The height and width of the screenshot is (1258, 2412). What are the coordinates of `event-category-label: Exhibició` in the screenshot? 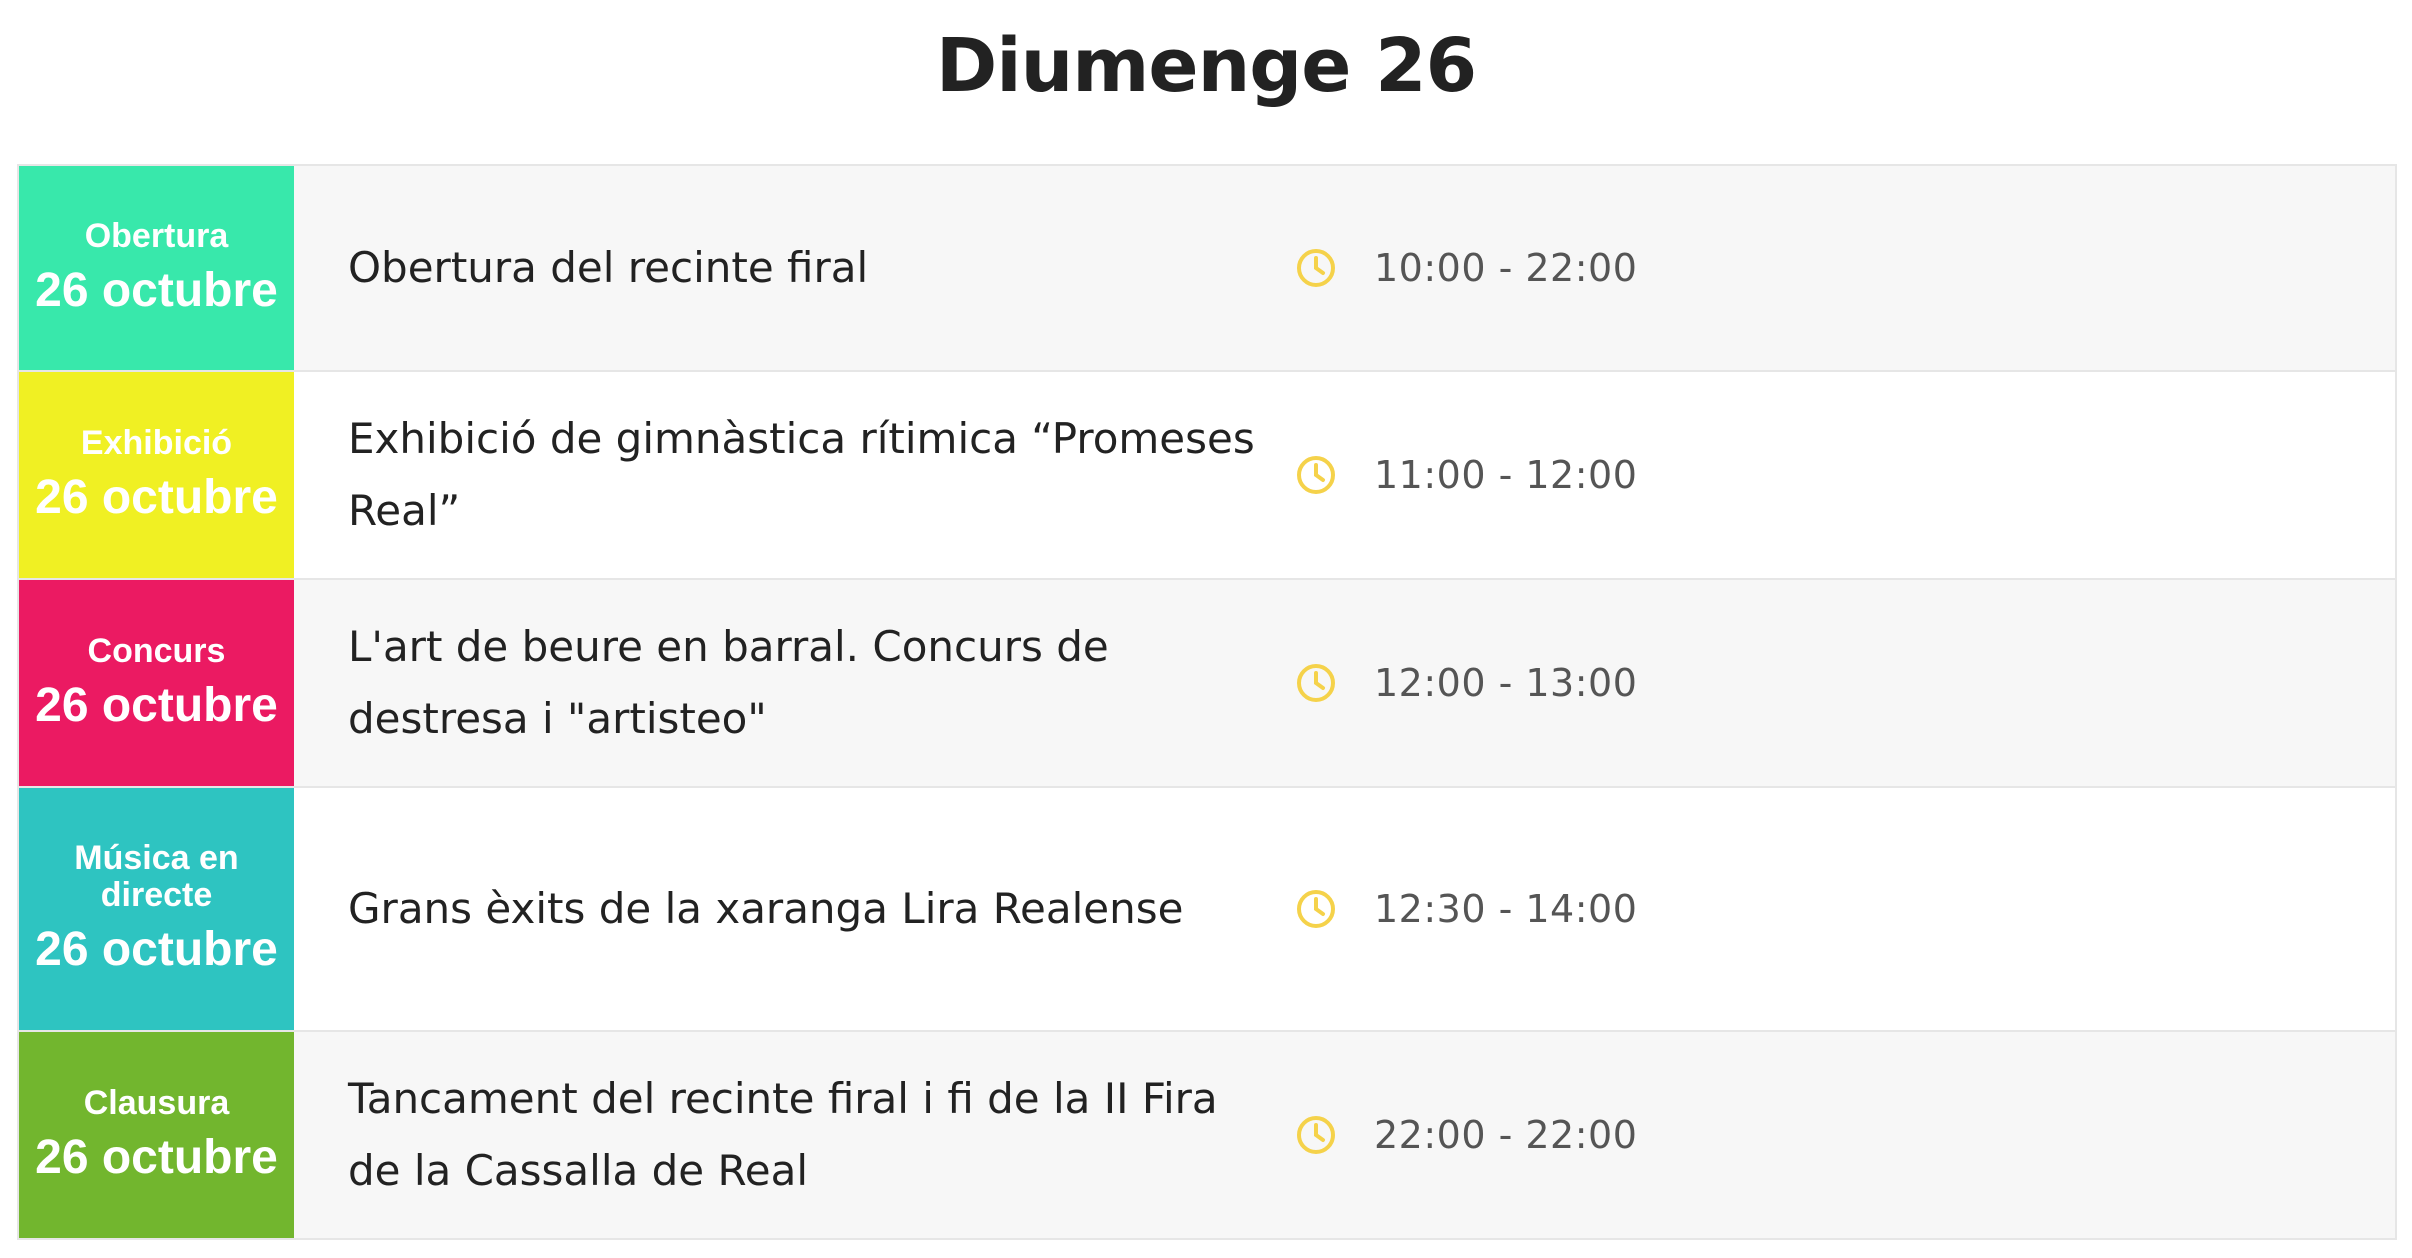 It's located at (156, 442).